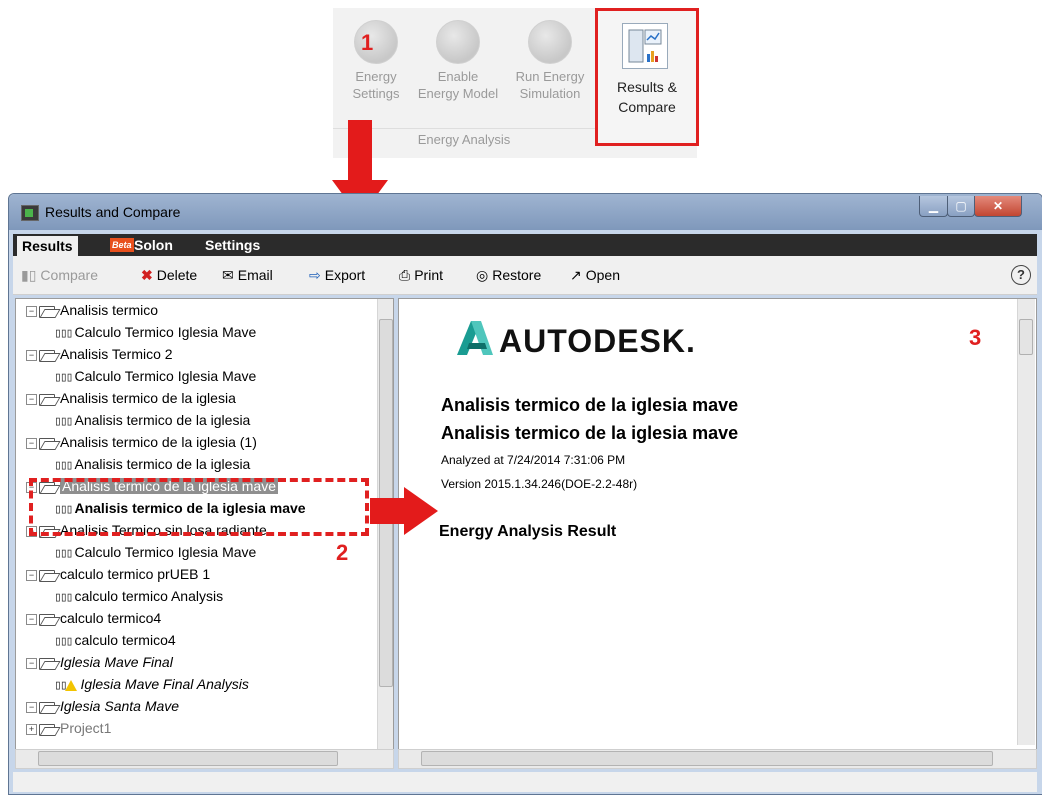 The width and height of the screenshot is (1042, 798). I want to click on analyzed-date: Analyzed at 7/24/2014 7:31:06 PM, so click(533, 460).